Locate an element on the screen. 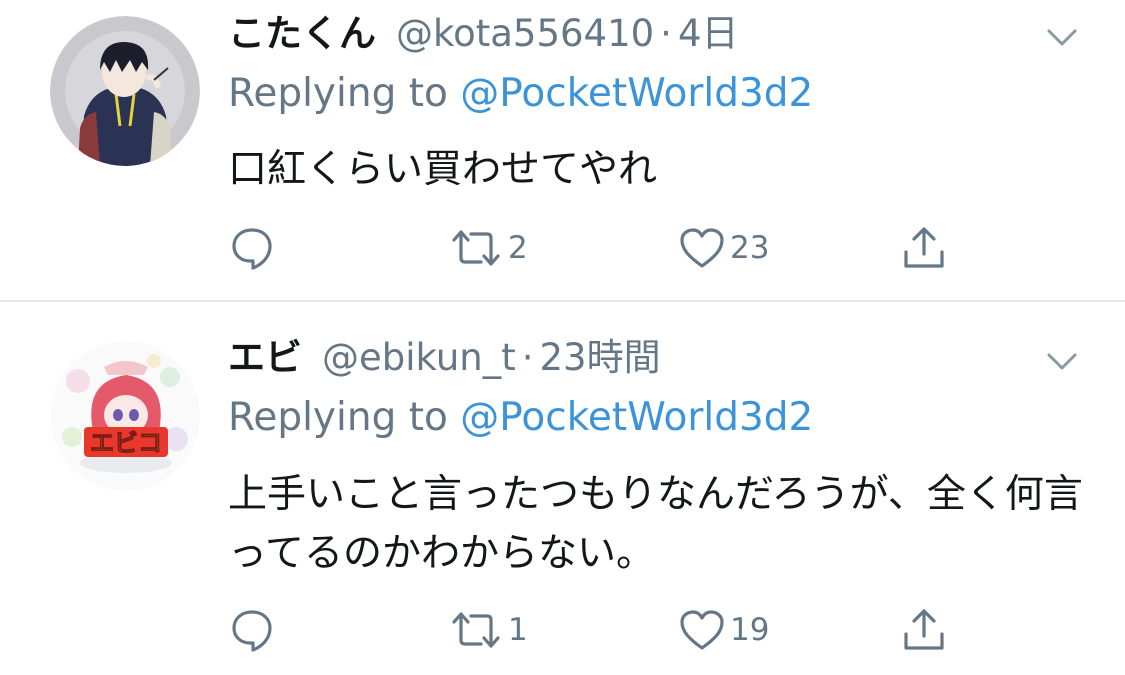 Image resolution: width=1125 pixels, height=675 pixels. tweet-text: 口紅くらい買わせてやれ is located at coordinates (443, 169).